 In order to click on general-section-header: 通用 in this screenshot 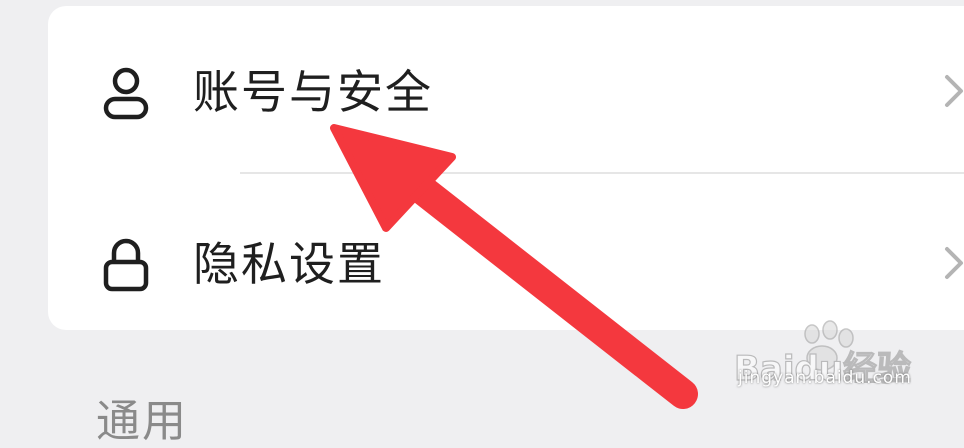, I will do `click(142, 421)`.